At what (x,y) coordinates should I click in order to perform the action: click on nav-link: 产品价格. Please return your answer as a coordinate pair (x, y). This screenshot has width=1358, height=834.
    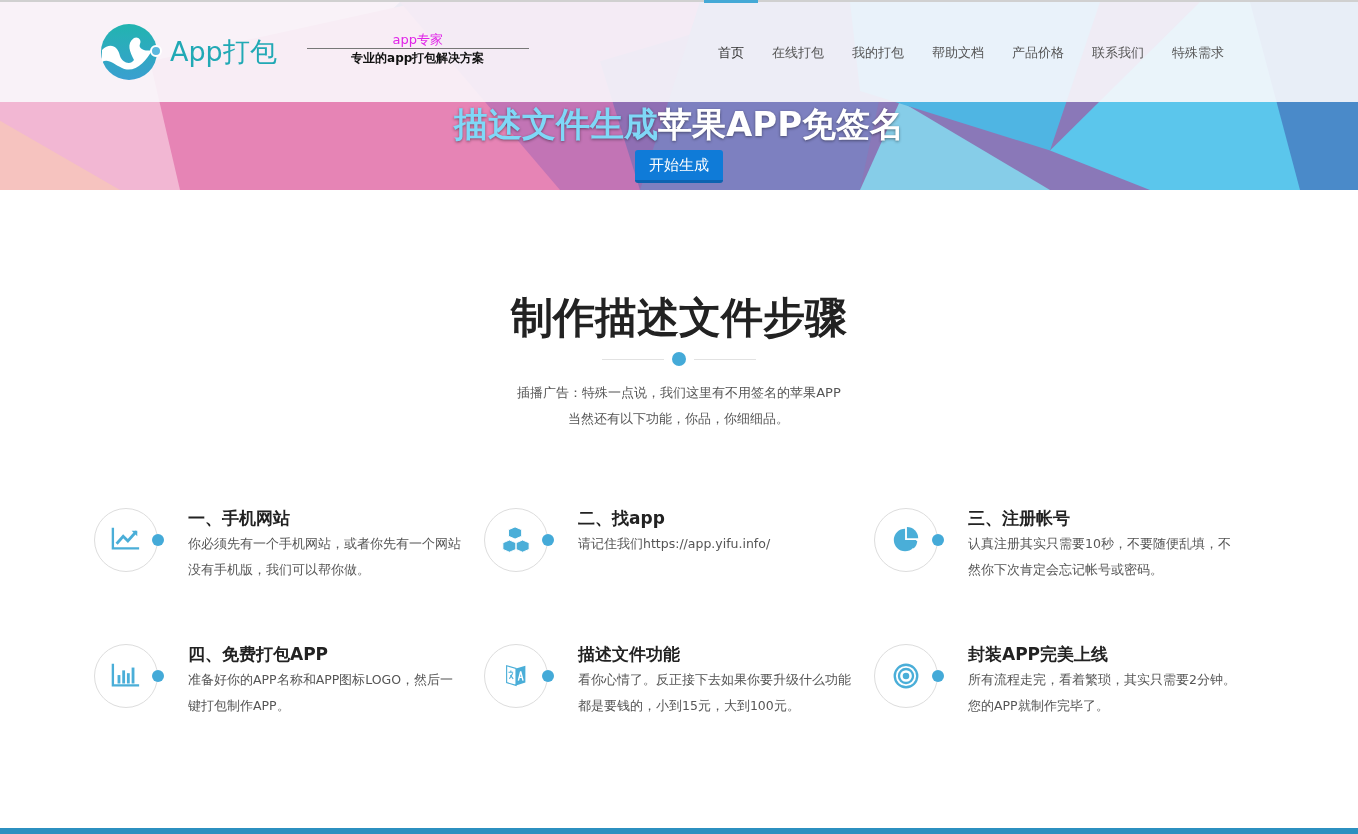
    Looking at the image, I should click on (1038, 51).